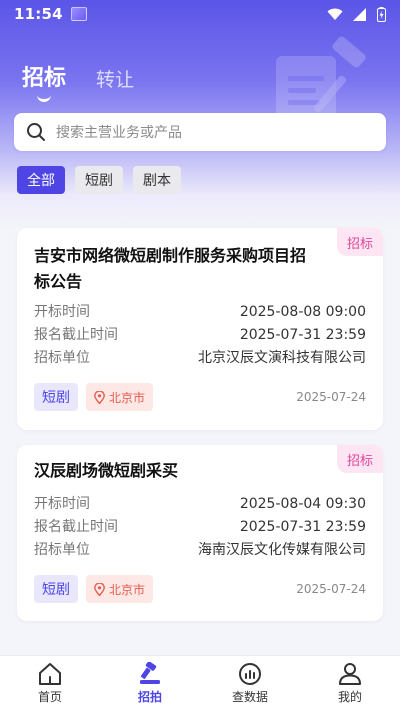  Describe the element at coordinates (349, 697) in the screenshot. I see `nav-label: 我的` at that location.